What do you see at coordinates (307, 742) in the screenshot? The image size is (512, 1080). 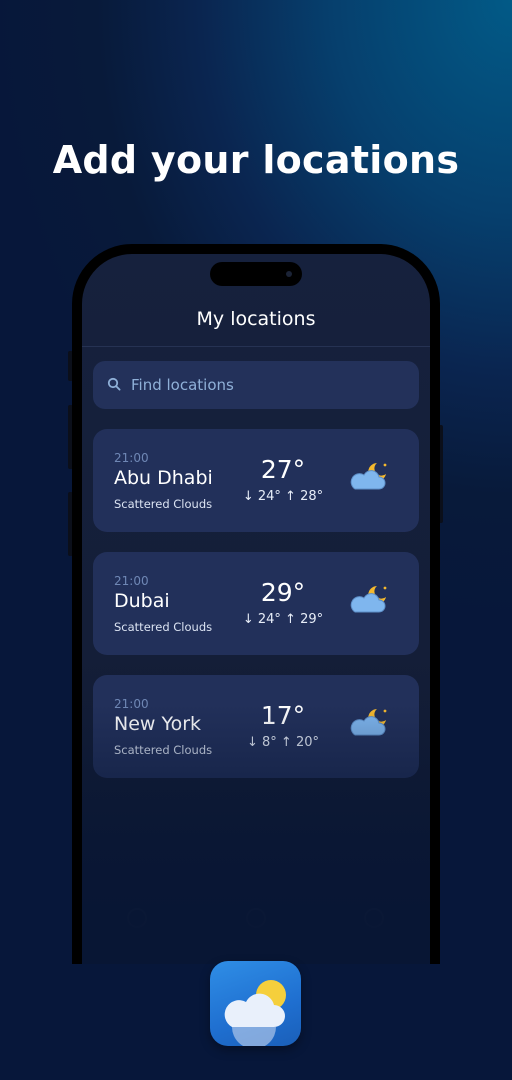 I see `temp-high: 20°` at bounding box center [307, 742].